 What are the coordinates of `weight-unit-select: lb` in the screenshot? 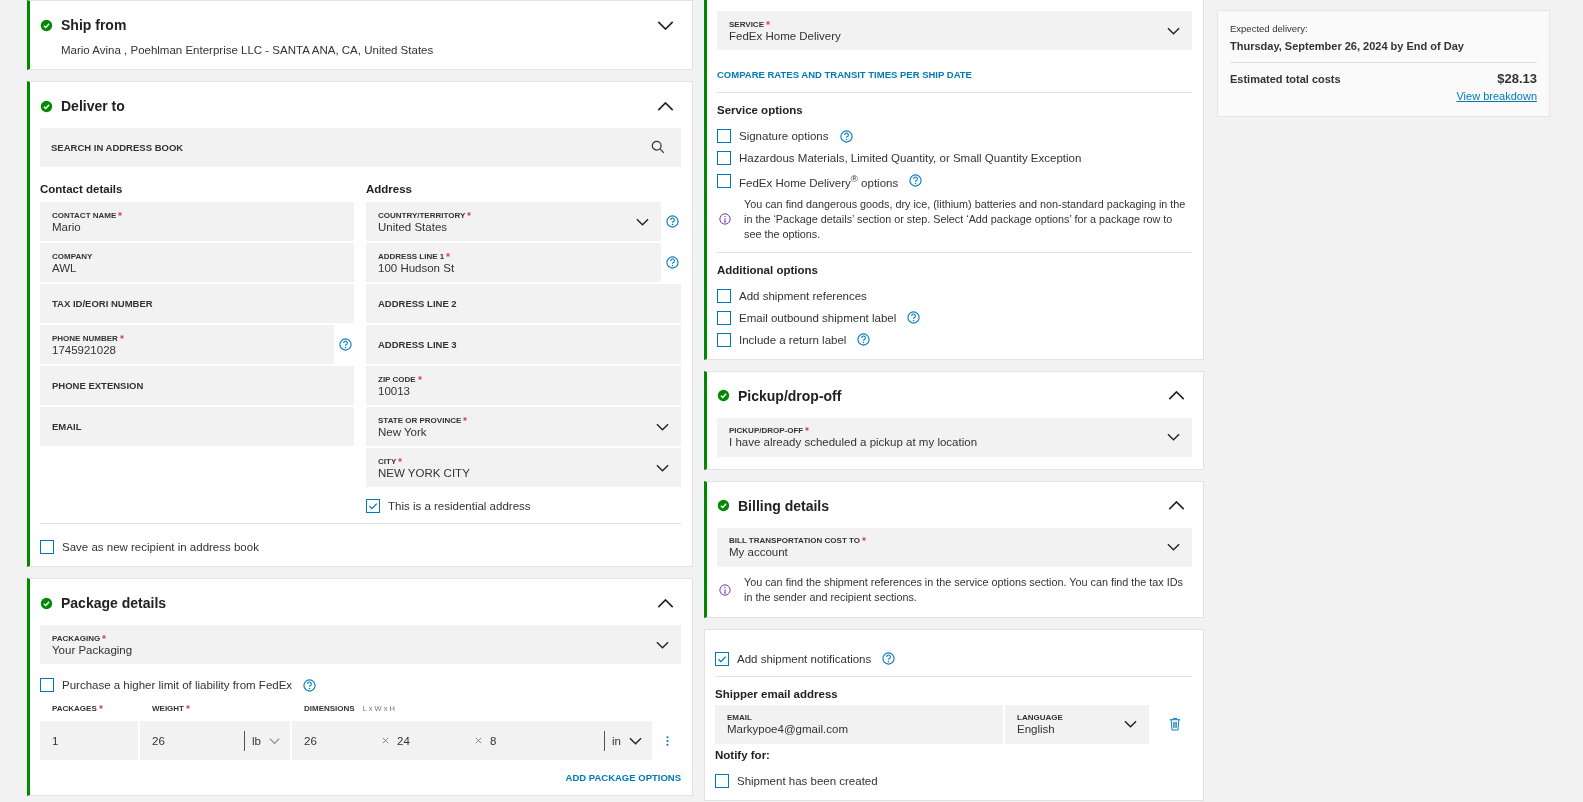 It's located at (252, 740).